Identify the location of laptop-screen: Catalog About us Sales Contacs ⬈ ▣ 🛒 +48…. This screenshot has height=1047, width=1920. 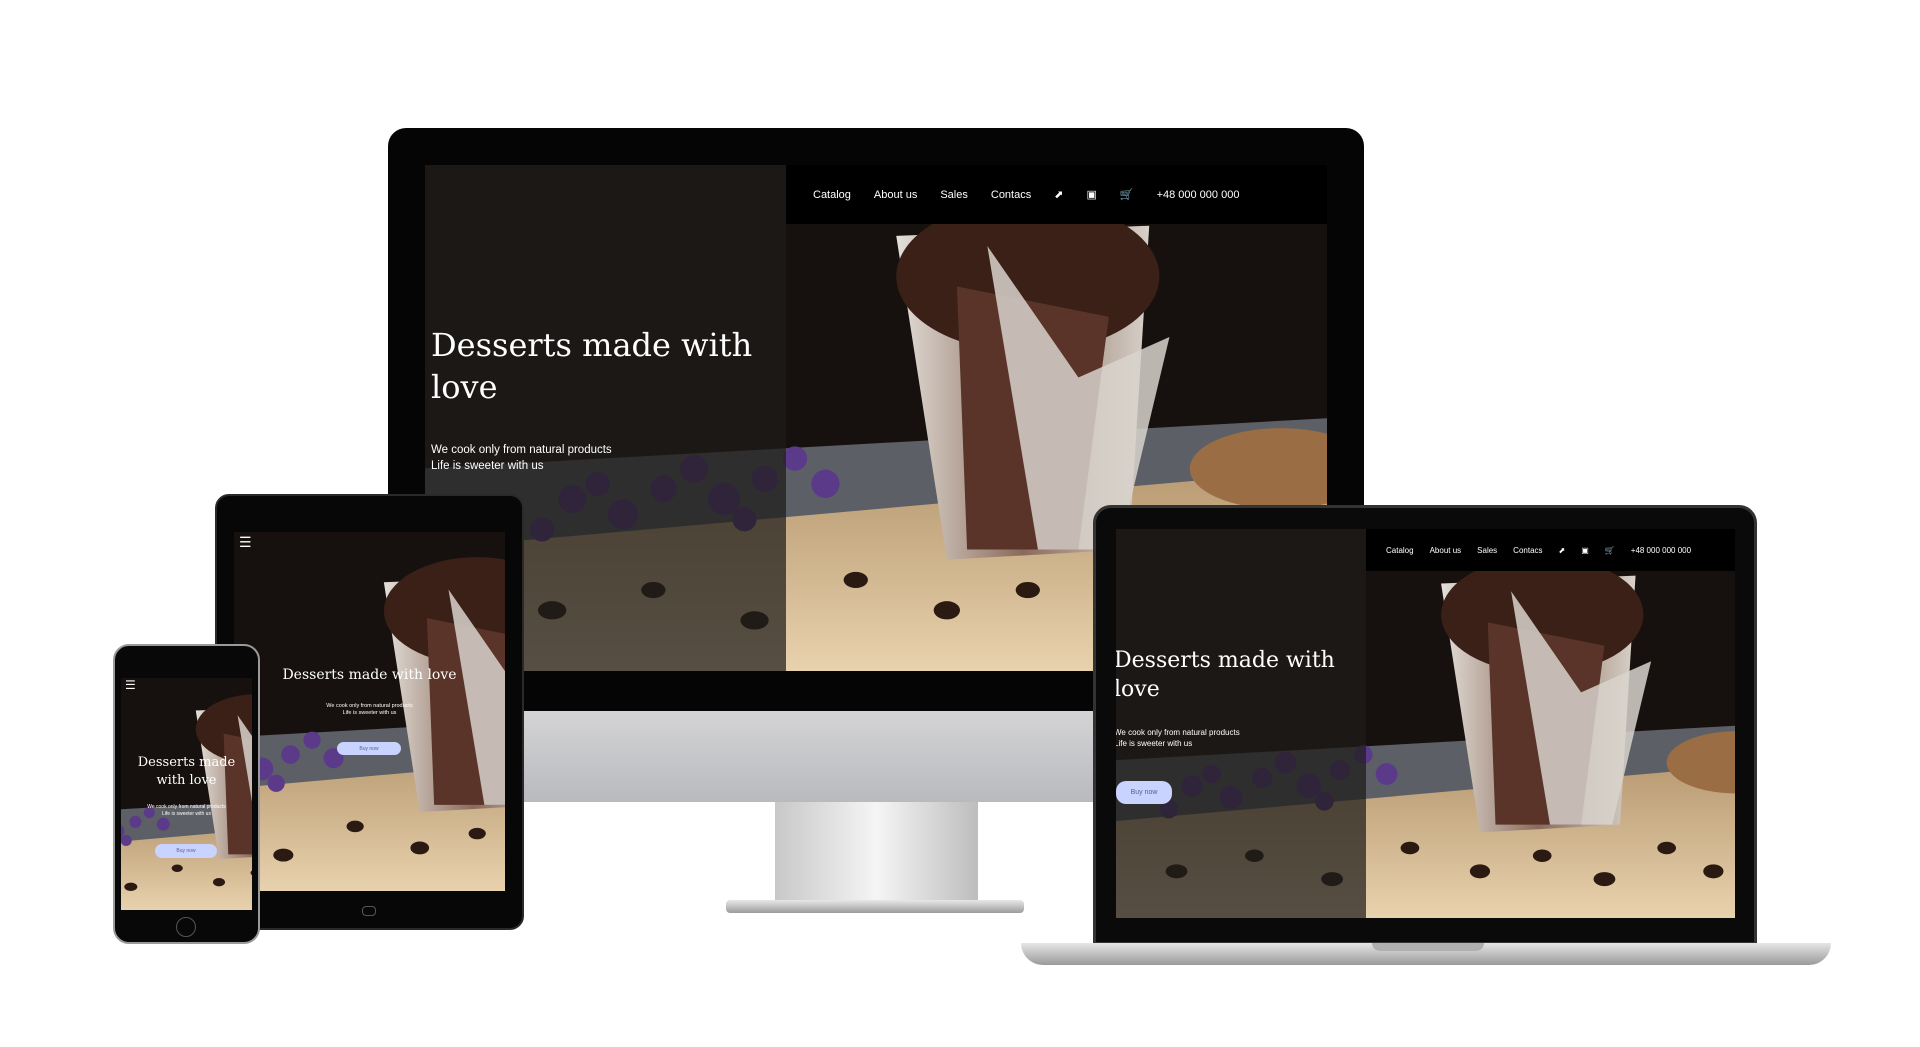
(1425, 723).